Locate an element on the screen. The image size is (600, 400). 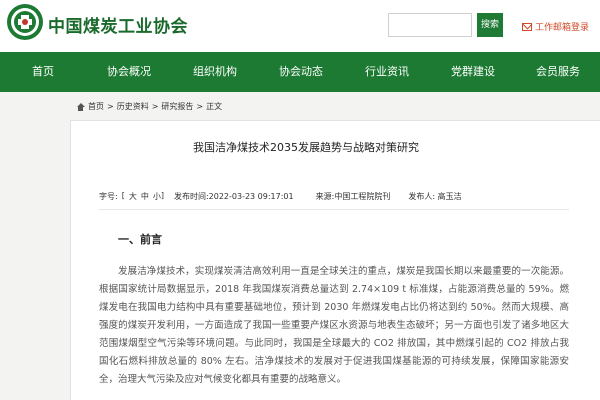
font-size-label: 字号: is located at coordinates (108, 196).